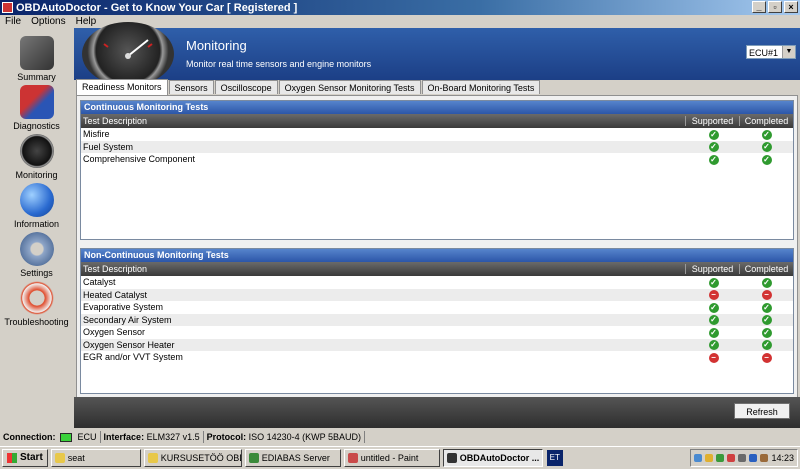 This screenshot has height=469, width=800. Describe the element at coordinates (13, 21) in the screenshot. I see `menu-file: File` at that location.